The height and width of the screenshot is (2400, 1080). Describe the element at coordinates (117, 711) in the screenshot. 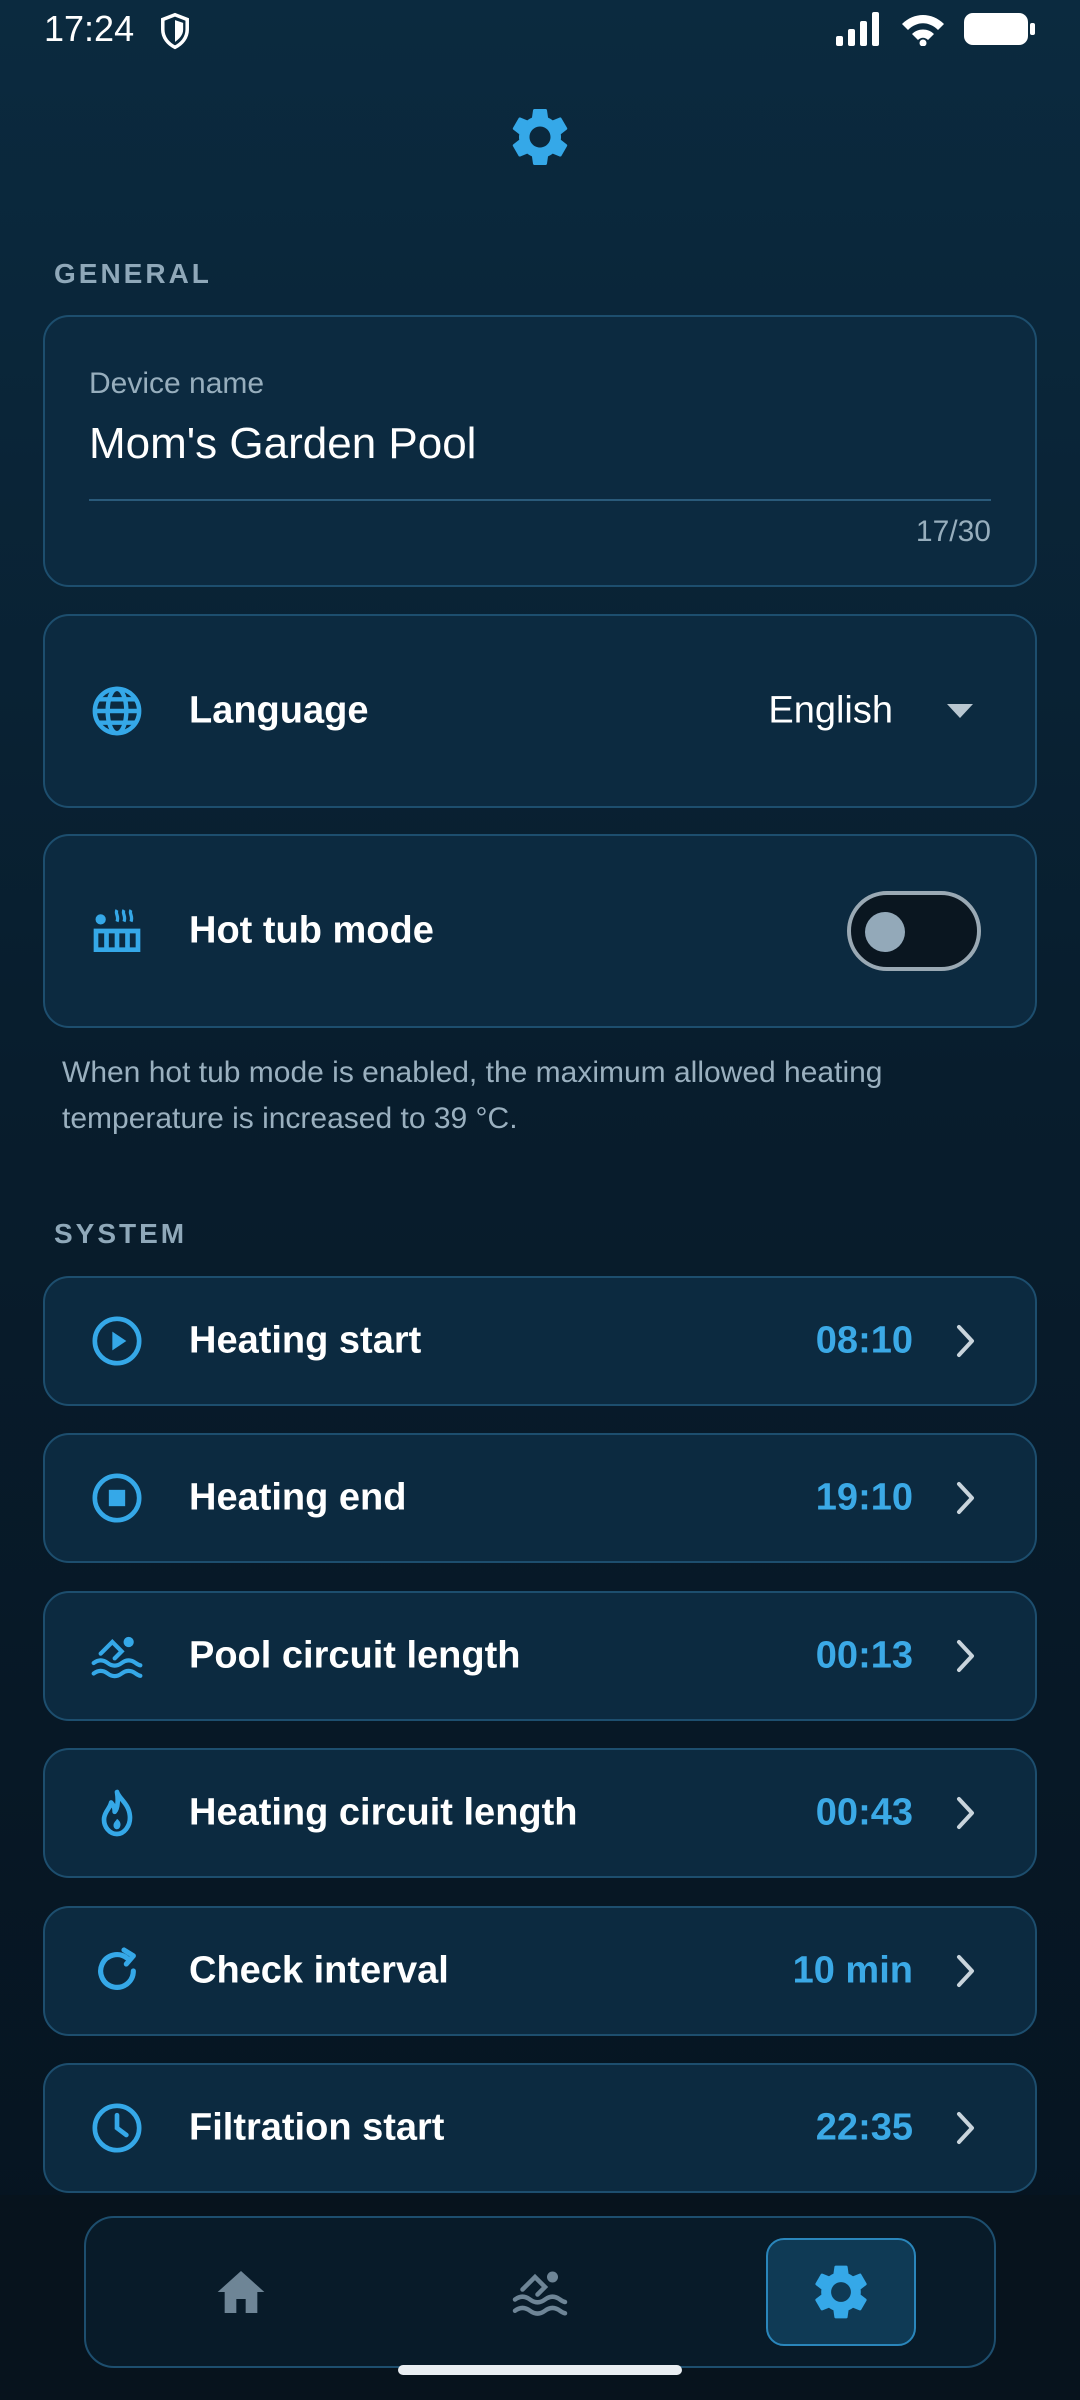

I see `globe-icon` at that location.